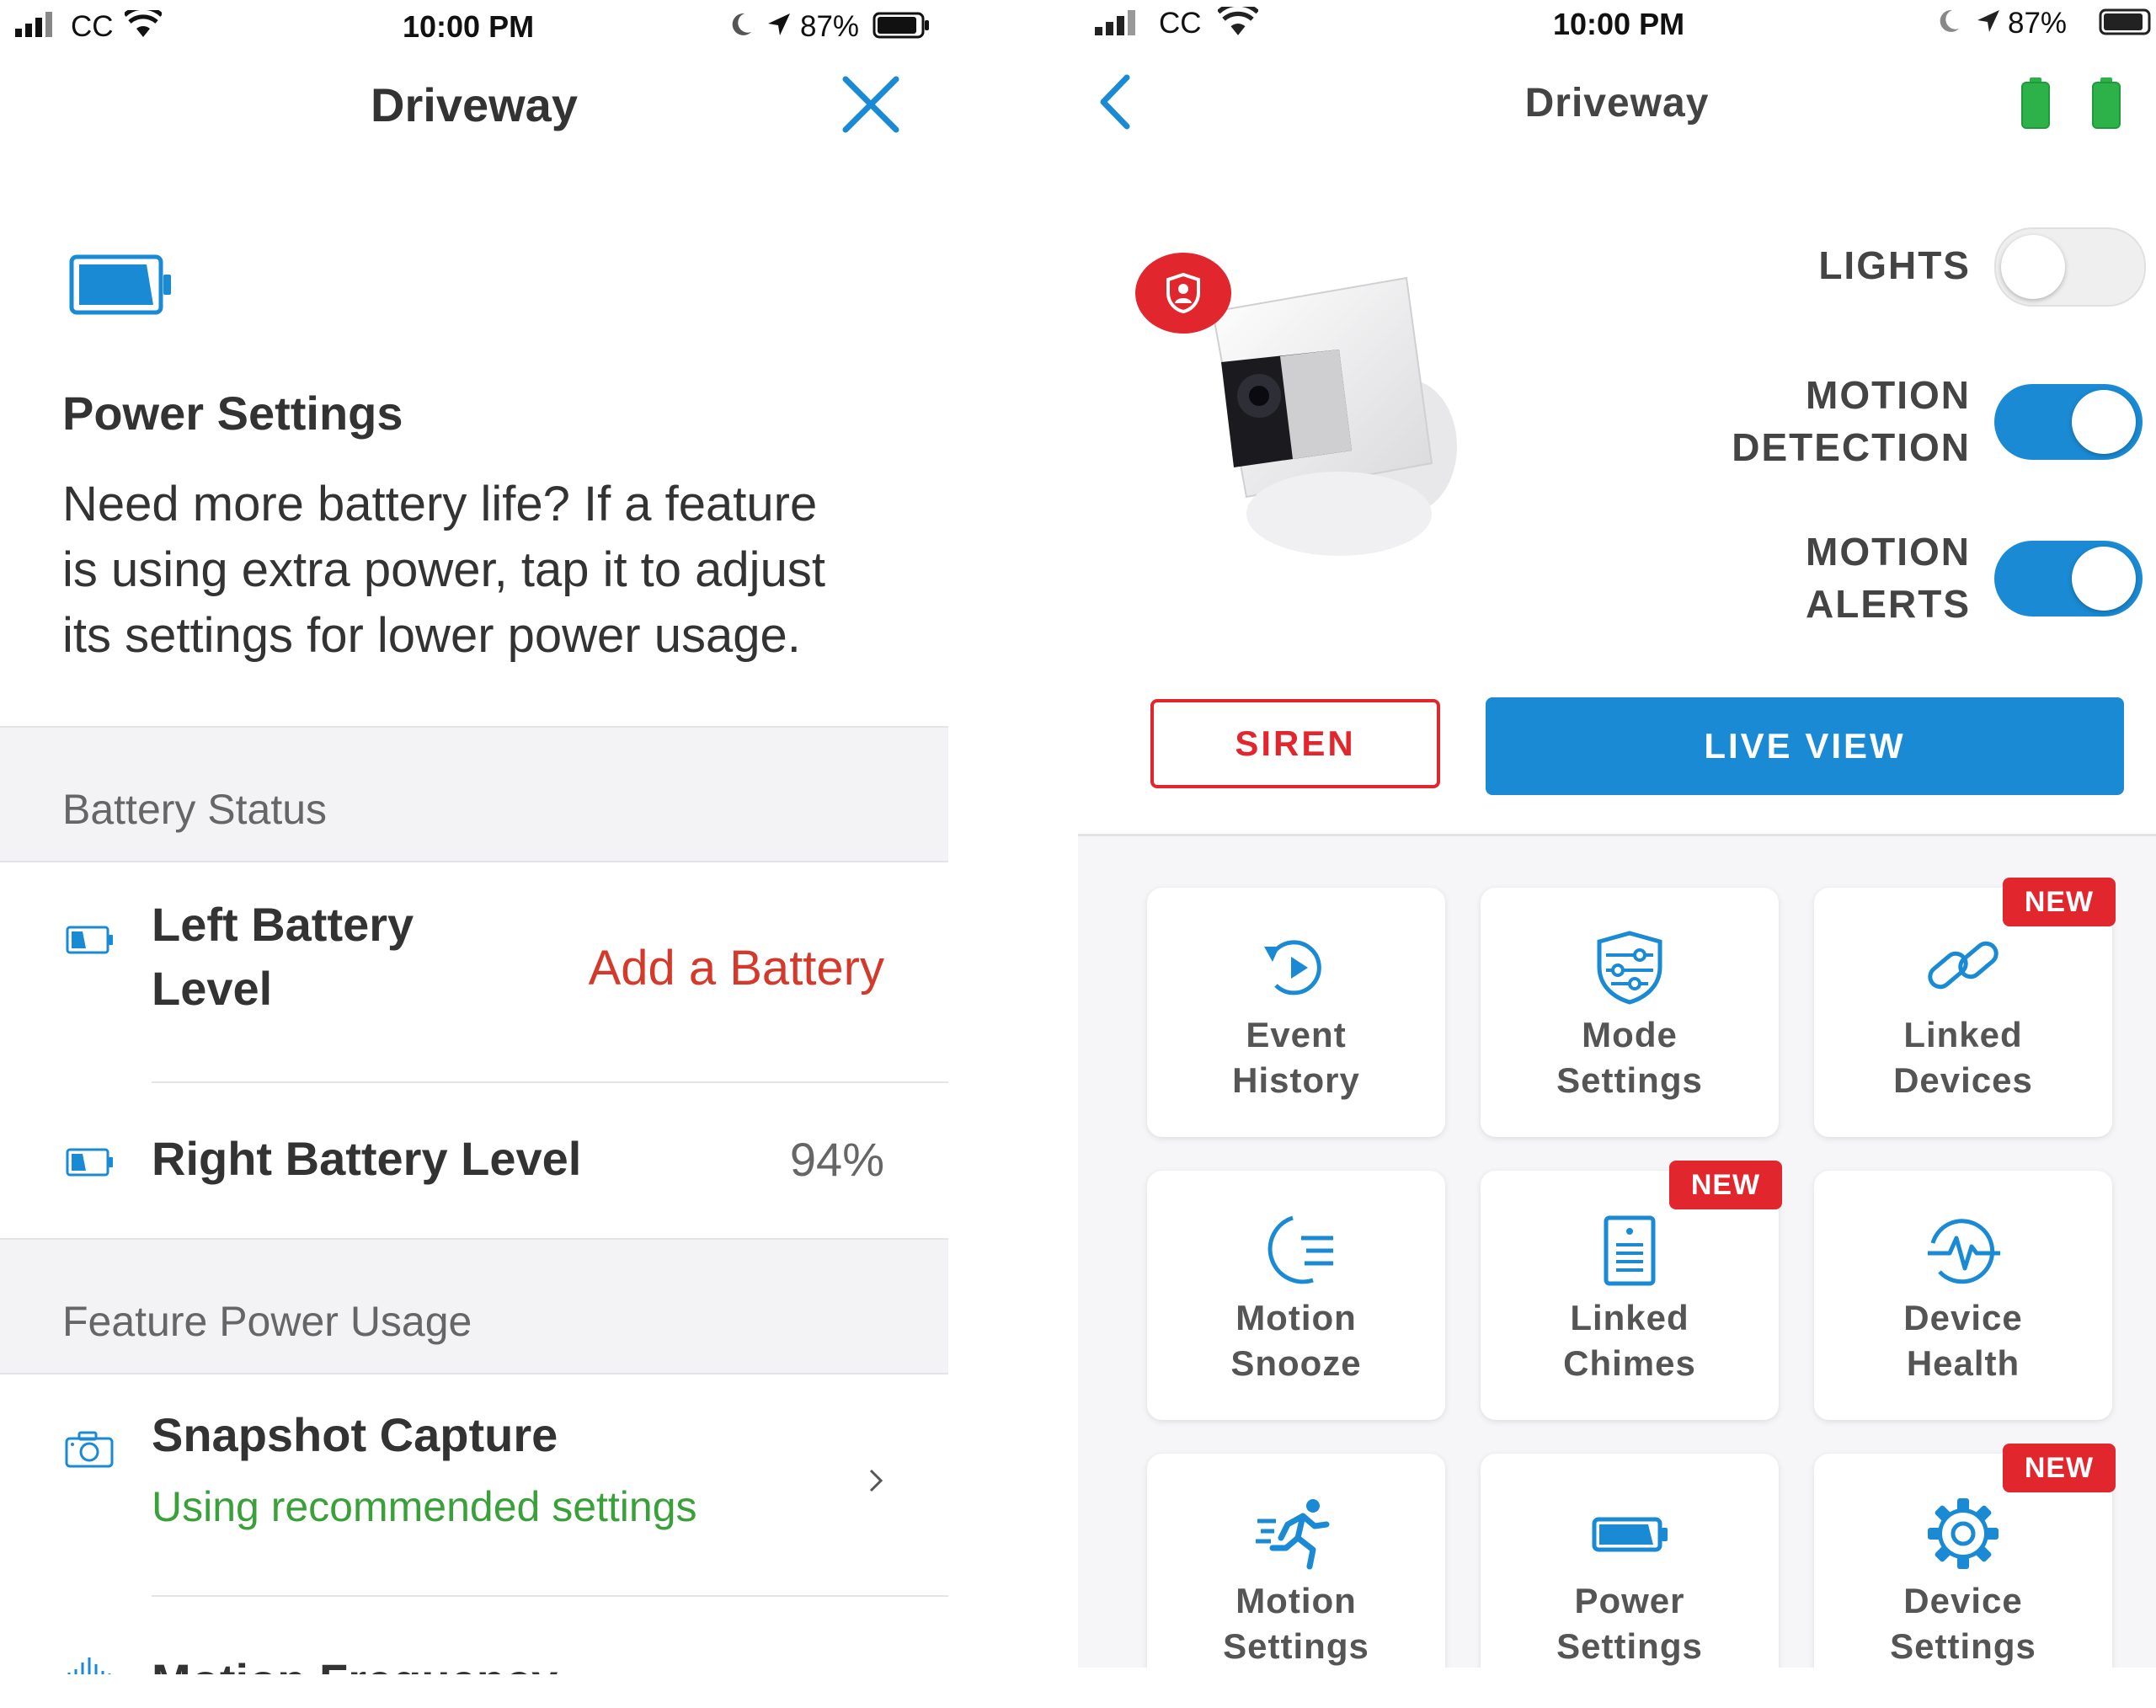 Image resolution: width=2156 pixels, height=1708 pixels. What do you see at coordinates (1963, 1534) in the screenshot?
I see `gear-icon` at bounding box center [1963, 1534].